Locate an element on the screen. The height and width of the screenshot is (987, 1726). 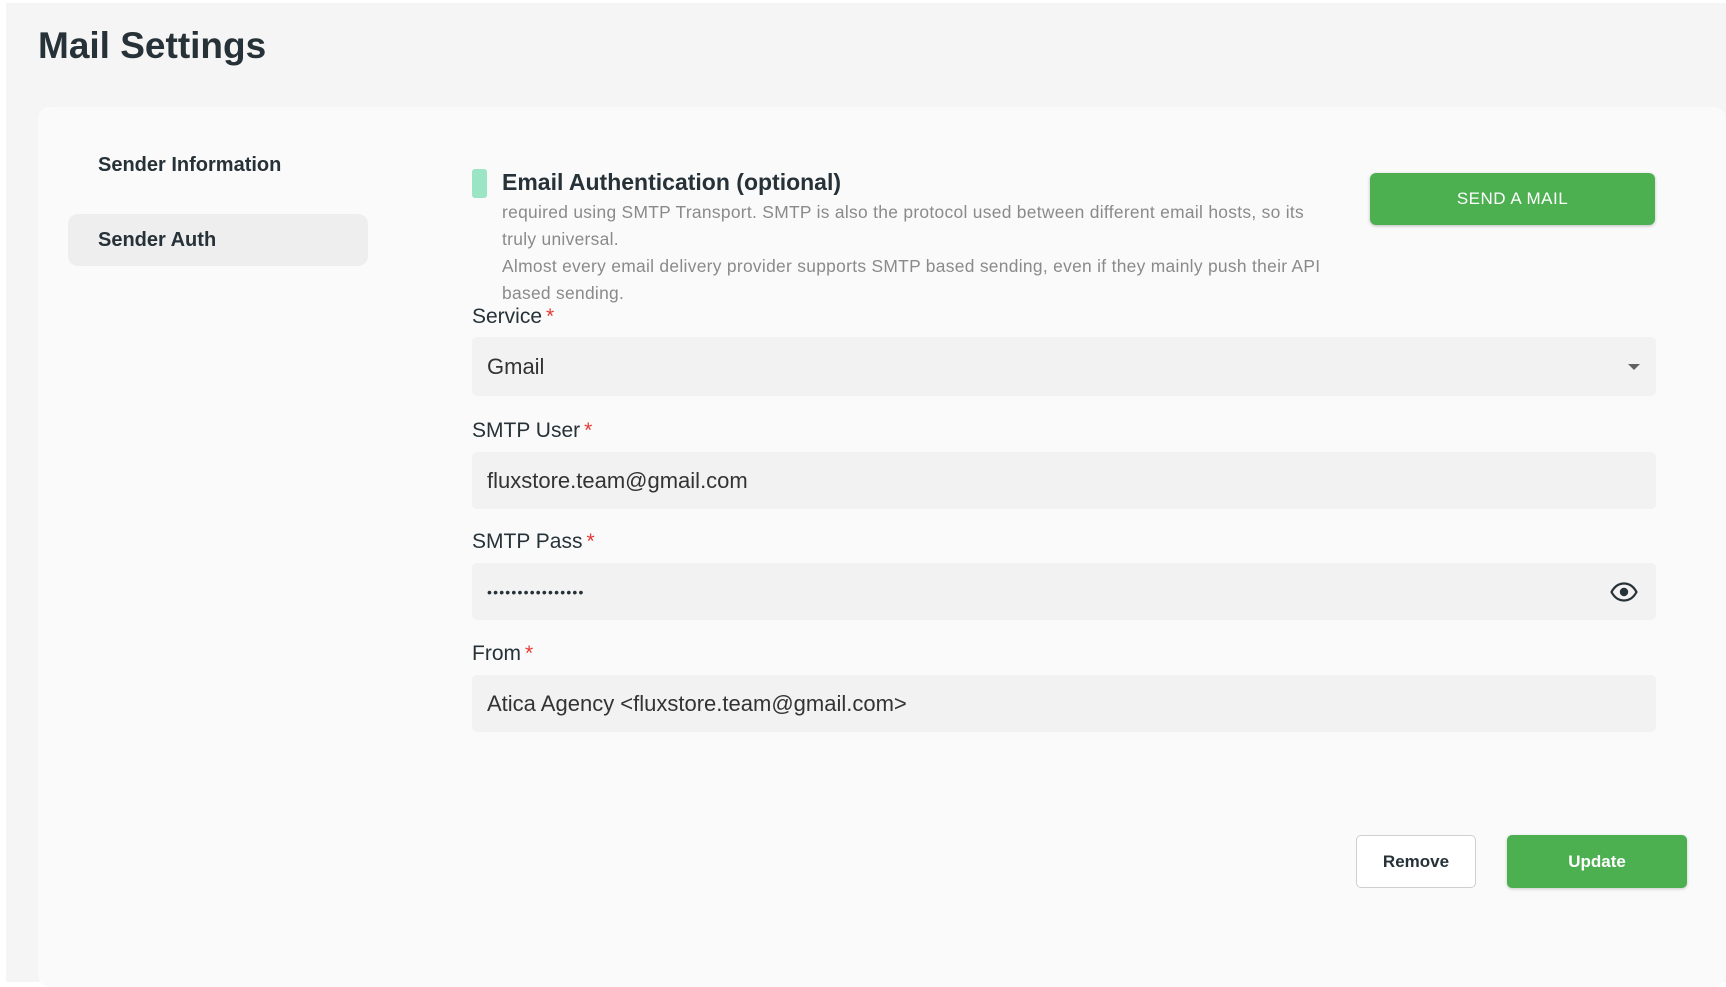
section-marker is located at coordinates (479, 183).